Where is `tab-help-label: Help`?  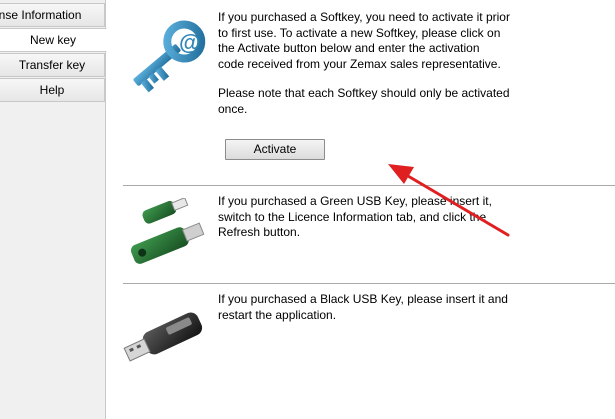 tab-help-label: Help is located at coordinates (52, 90).